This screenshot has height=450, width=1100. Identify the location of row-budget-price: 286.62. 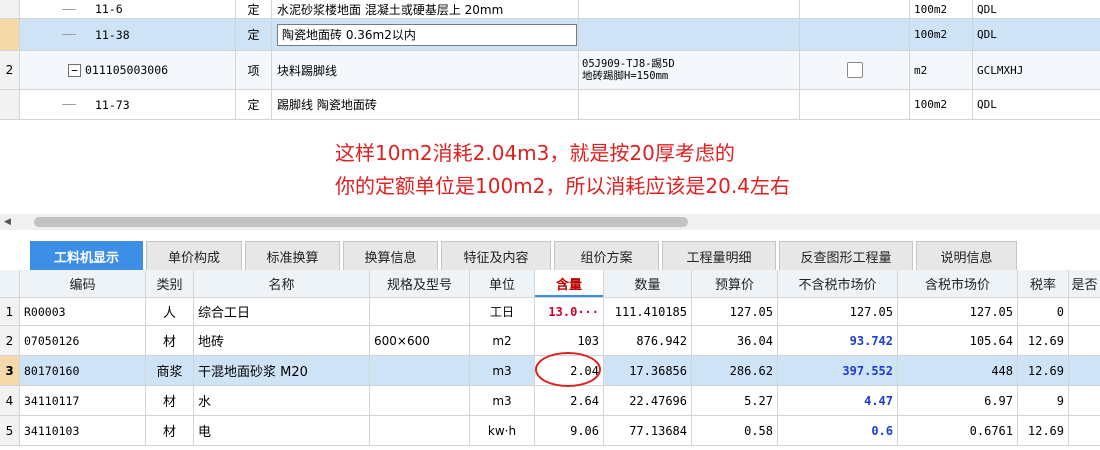
(735, 370).